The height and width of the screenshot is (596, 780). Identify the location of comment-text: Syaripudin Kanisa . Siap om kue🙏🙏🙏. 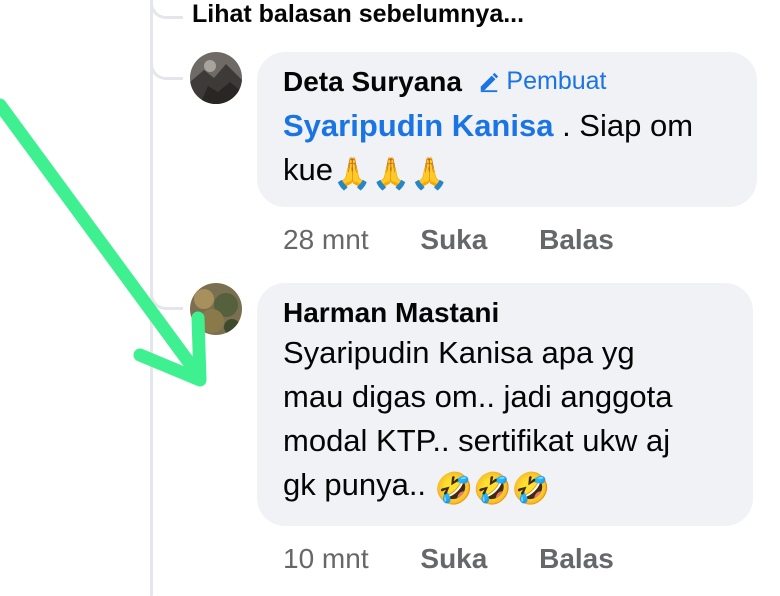
(507, 150).